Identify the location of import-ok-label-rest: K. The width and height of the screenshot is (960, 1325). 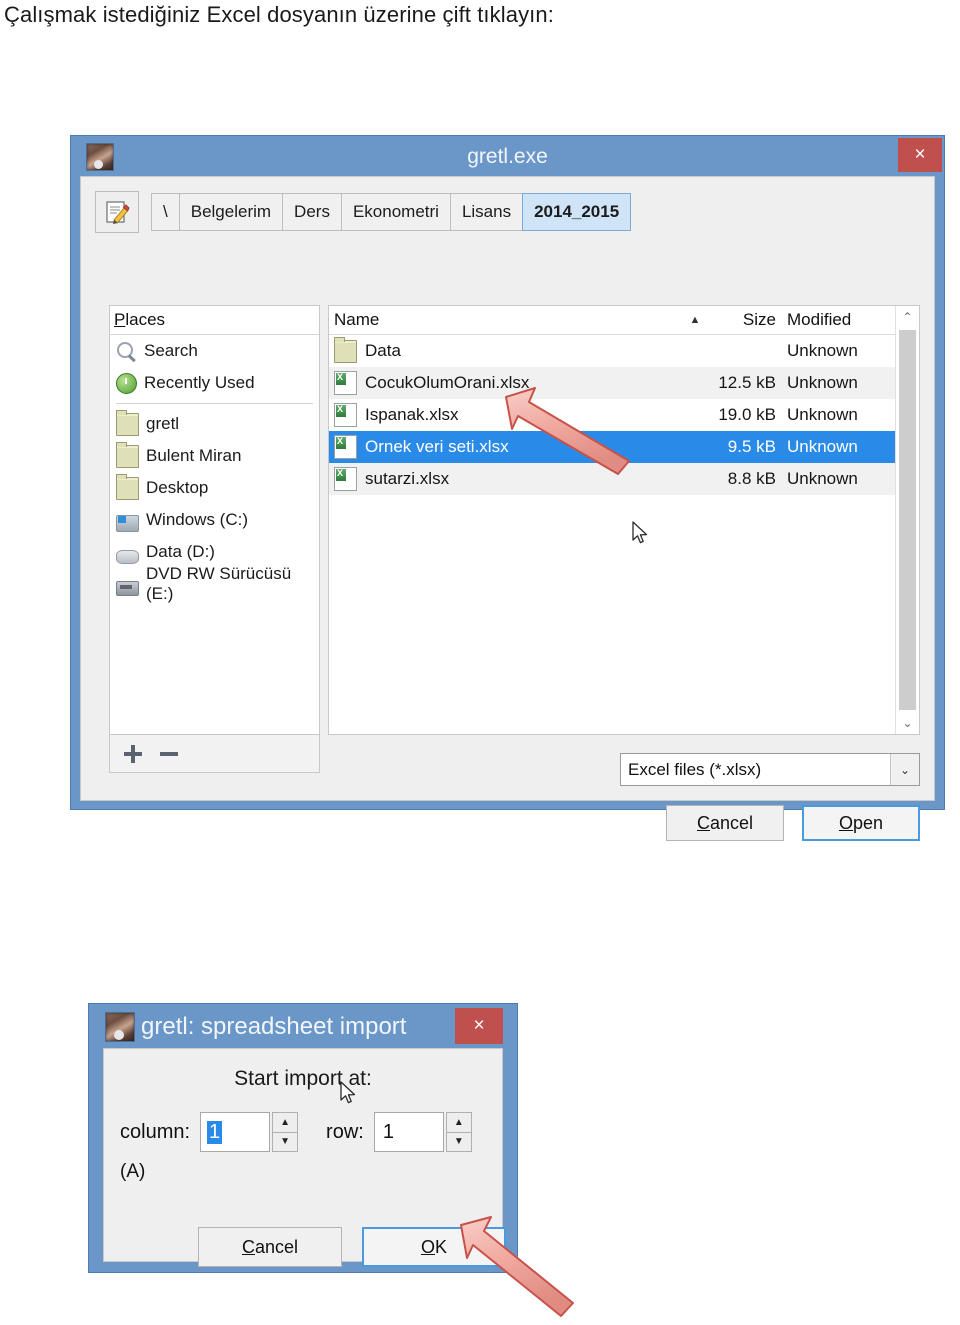
(441, 1246).